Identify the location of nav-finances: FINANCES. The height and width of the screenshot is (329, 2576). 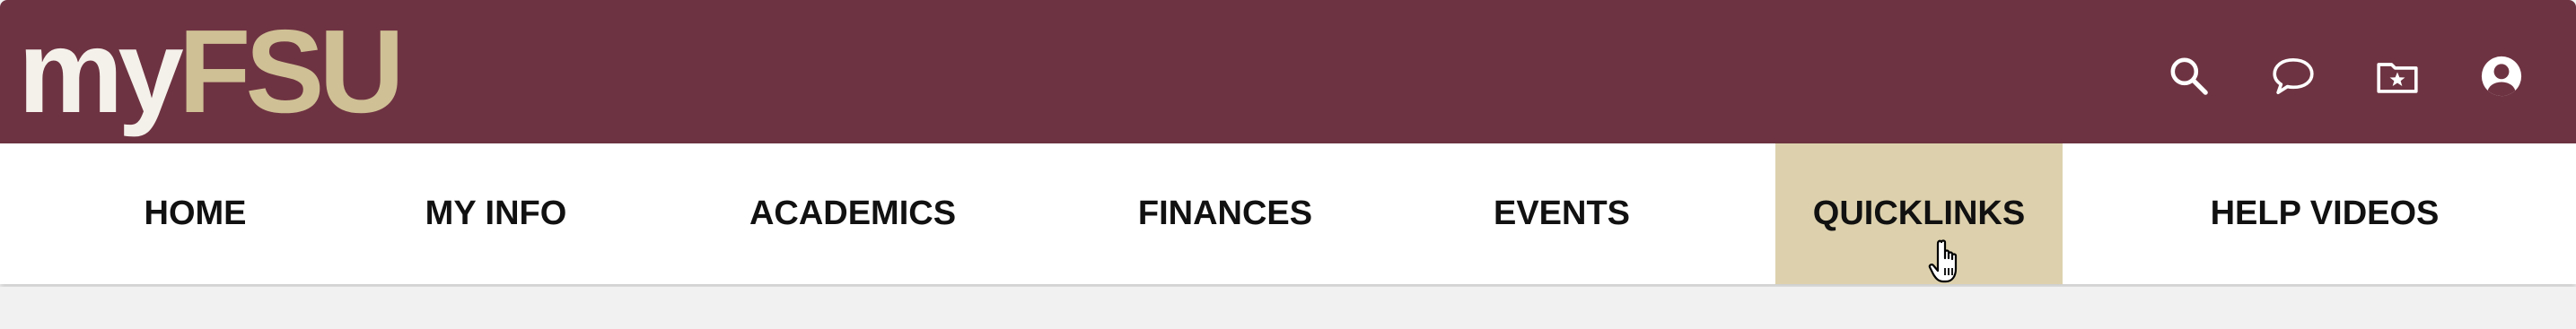
(1225, 213).